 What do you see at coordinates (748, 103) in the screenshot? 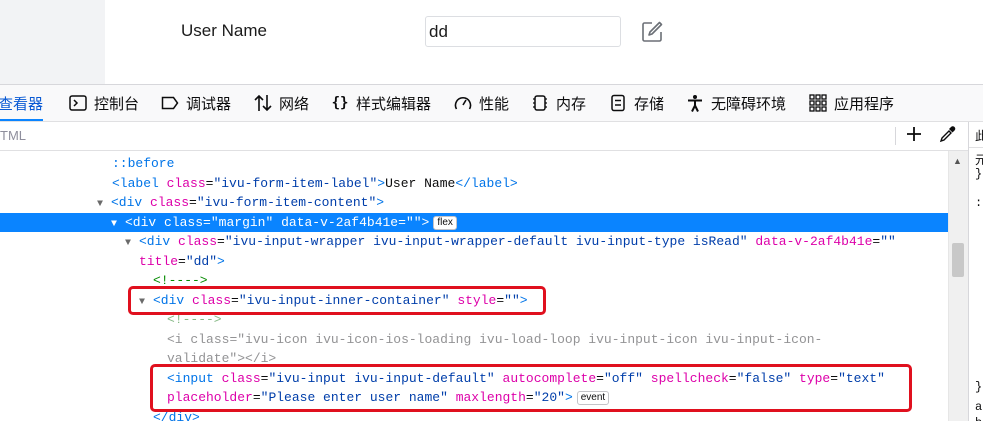
I see `tab-label: 无障碍环境` at bounding box center [748, 103].